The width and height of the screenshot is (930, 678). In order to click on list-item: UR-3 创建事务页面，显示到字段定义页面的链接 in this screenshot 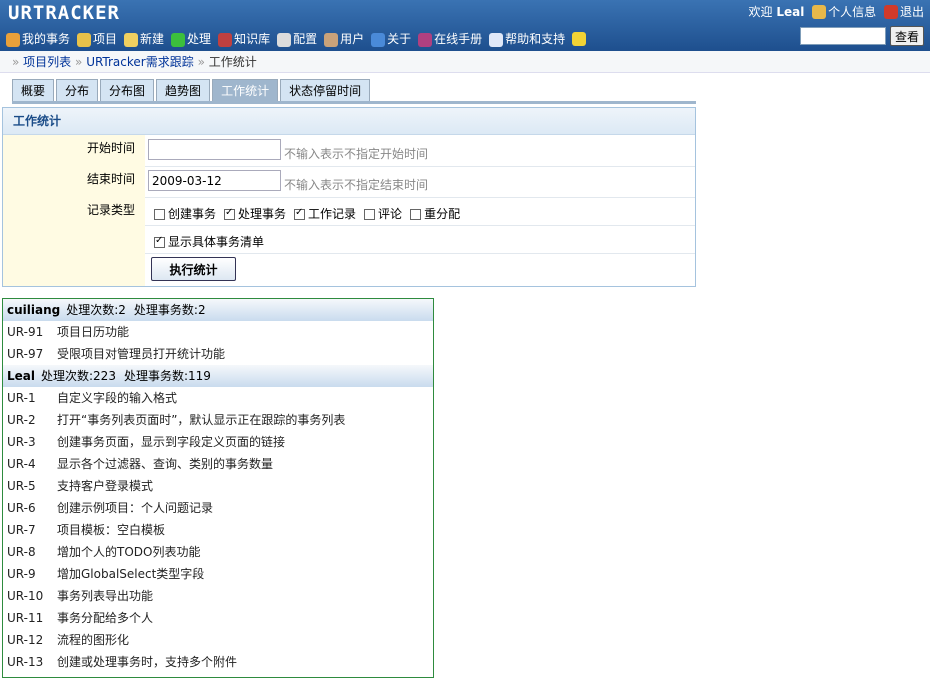, I will do `click(218, 442)`.